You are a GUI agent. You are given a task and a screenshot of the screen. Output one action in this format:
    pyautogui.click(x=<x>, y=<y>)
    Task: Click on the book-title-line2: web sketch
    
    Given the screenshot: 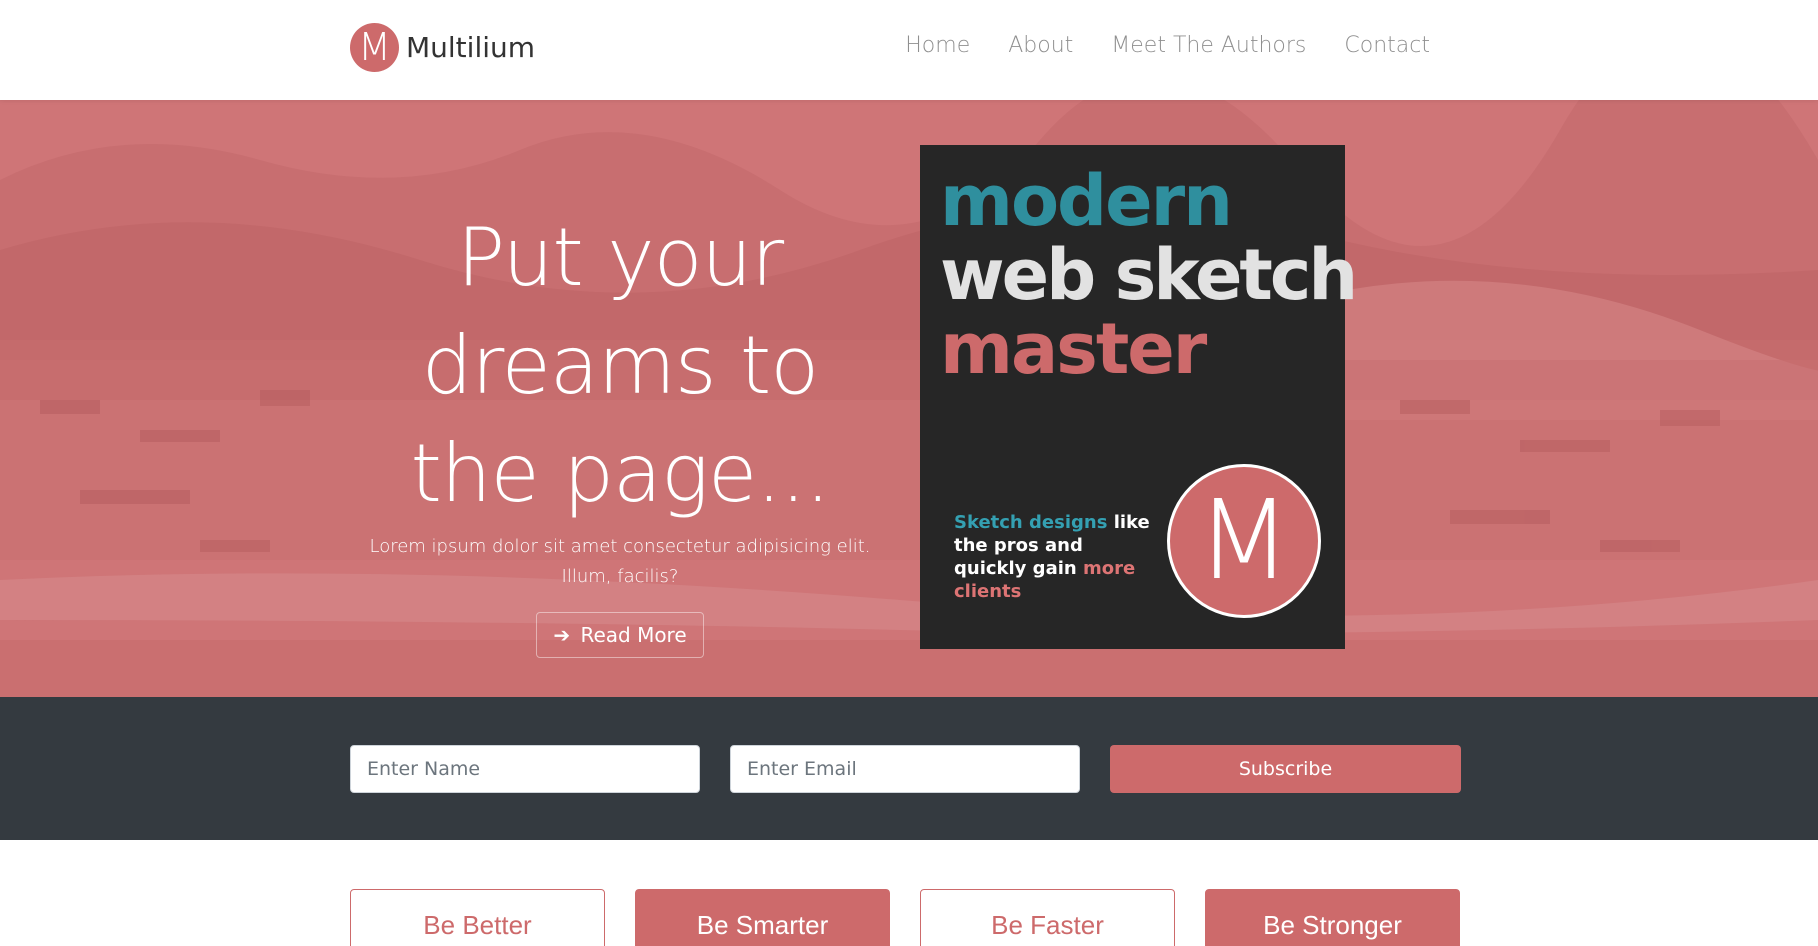 What is the action you would take?
    pyautogui.click(x=1149, y=275)
    